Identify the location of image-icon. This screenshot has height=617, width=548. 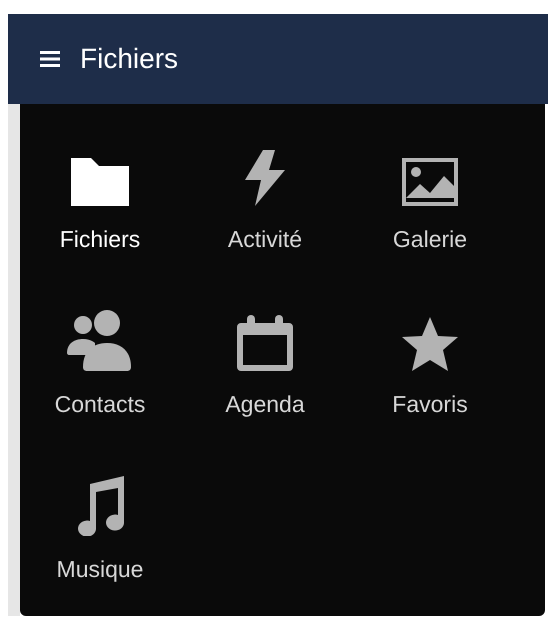
(430, 182).